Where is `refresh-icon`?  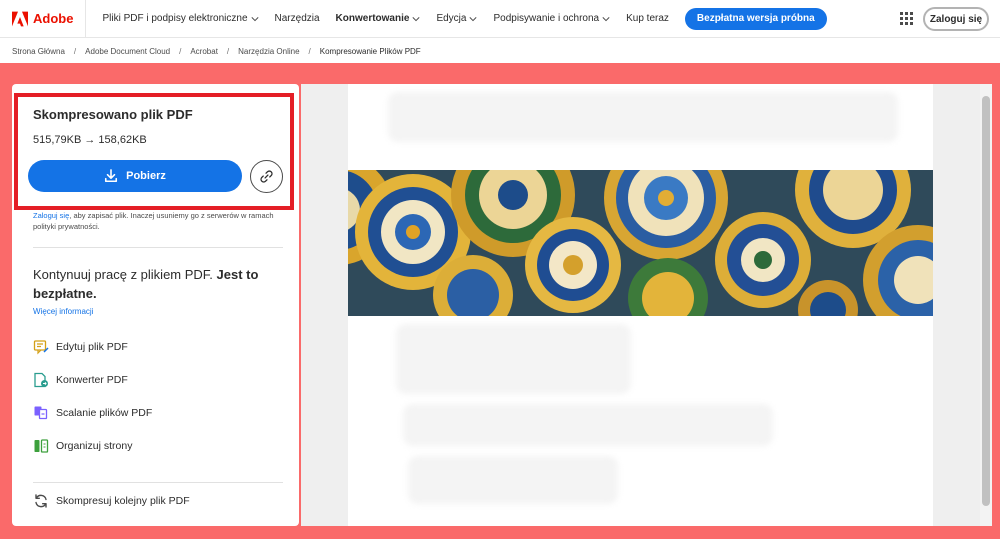
refresh-icon is located at coordinates (41, 501).